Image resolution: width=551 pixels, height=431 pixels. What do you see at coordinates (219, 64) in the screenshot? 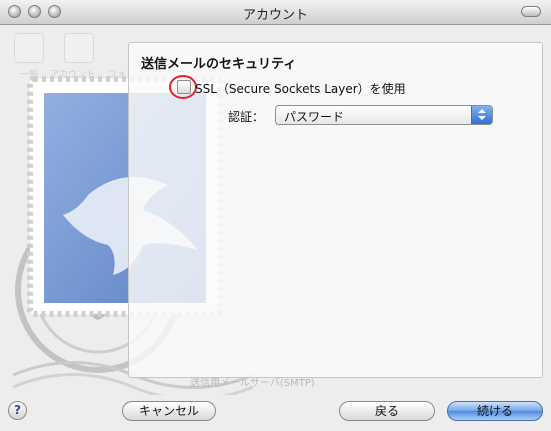
I see `panel-heading: 送信メールのセキュリティ` at bounding box center [219, 64].